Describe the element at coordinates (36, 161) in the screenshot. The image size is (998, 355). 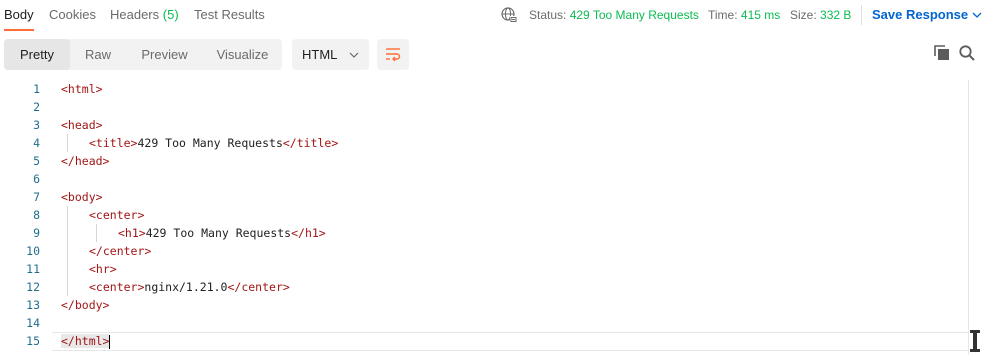
I see `line-number: 5` at that location.